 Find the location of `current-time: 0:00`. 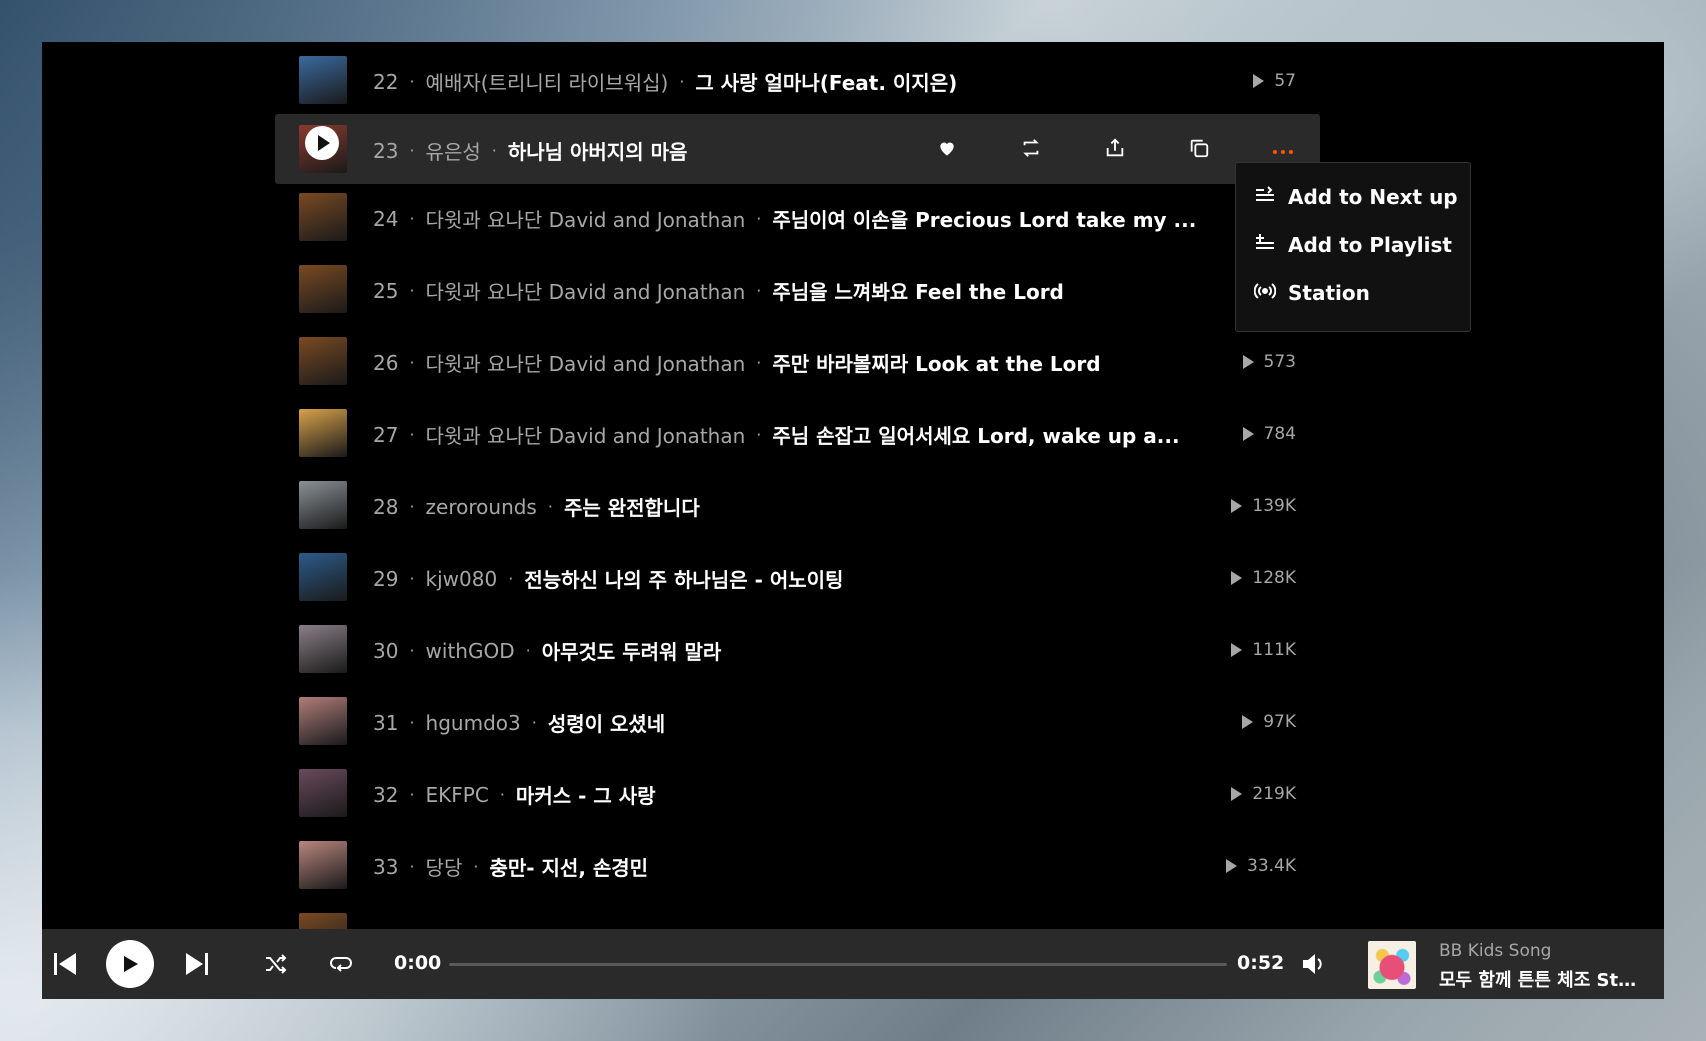

current-time: 0:00 is located at coordinates (418, 963).